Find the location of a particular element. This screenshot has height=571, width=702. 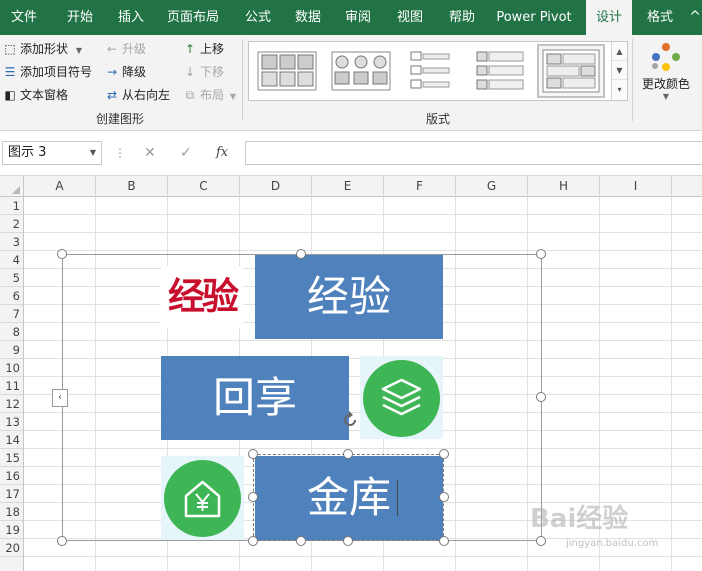

name-box: 图示 3 ▼ is located at coordinates (52, 153).